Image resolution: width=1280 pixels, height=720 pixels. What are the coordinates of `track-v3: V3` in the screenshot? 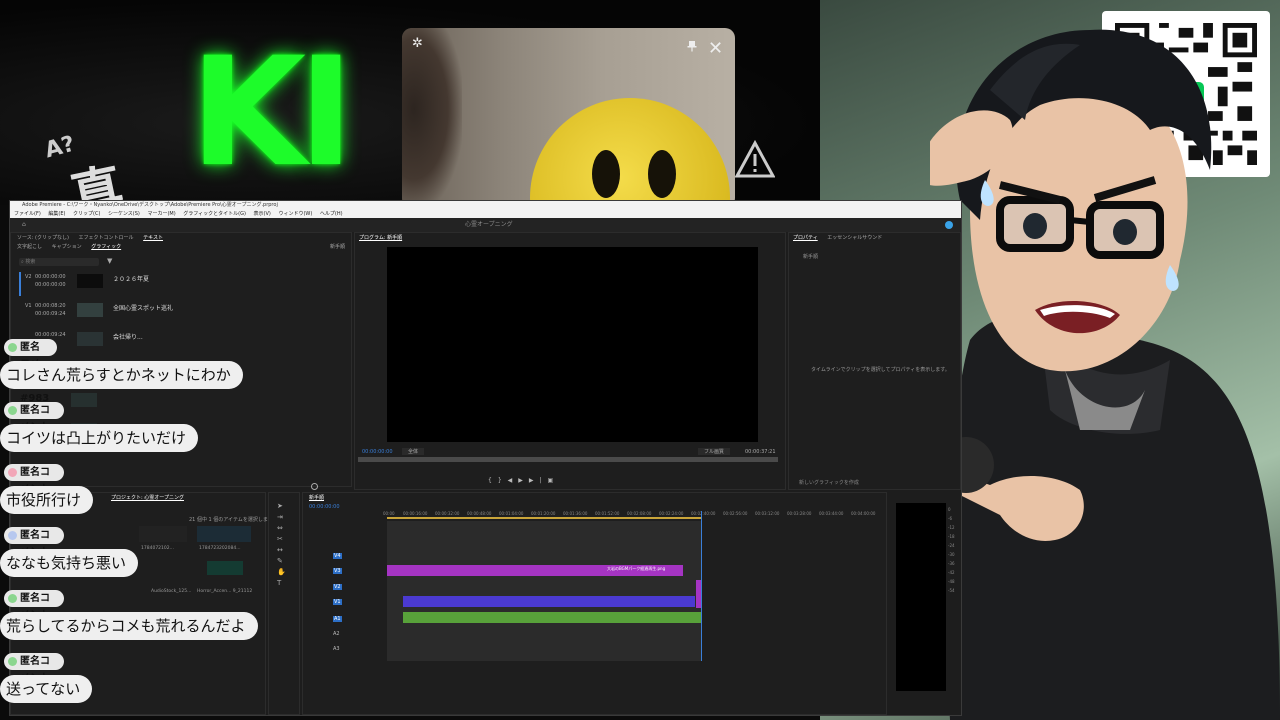 It's located at (337, 571).